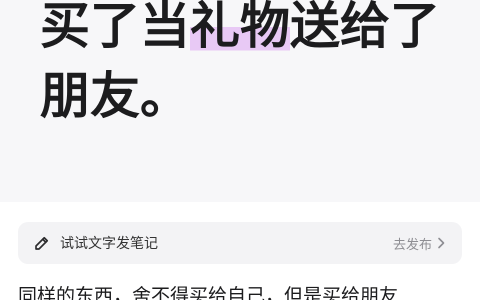 This screenshot has width=480, height=300. What do you see at coordinates (109, 244) in the screenshot?
I see `note-prompt-text: 试试文字发笔记` at bounding box center [109, 244].